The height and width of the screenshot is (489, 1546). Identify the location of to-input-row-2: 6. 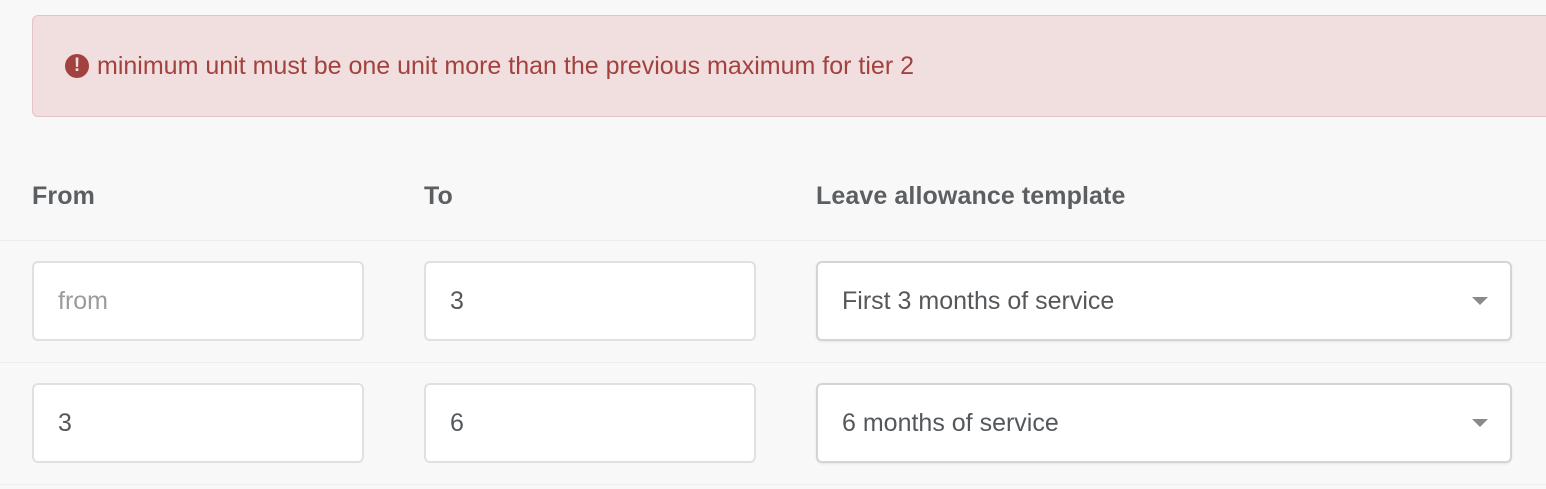
(590, 423).